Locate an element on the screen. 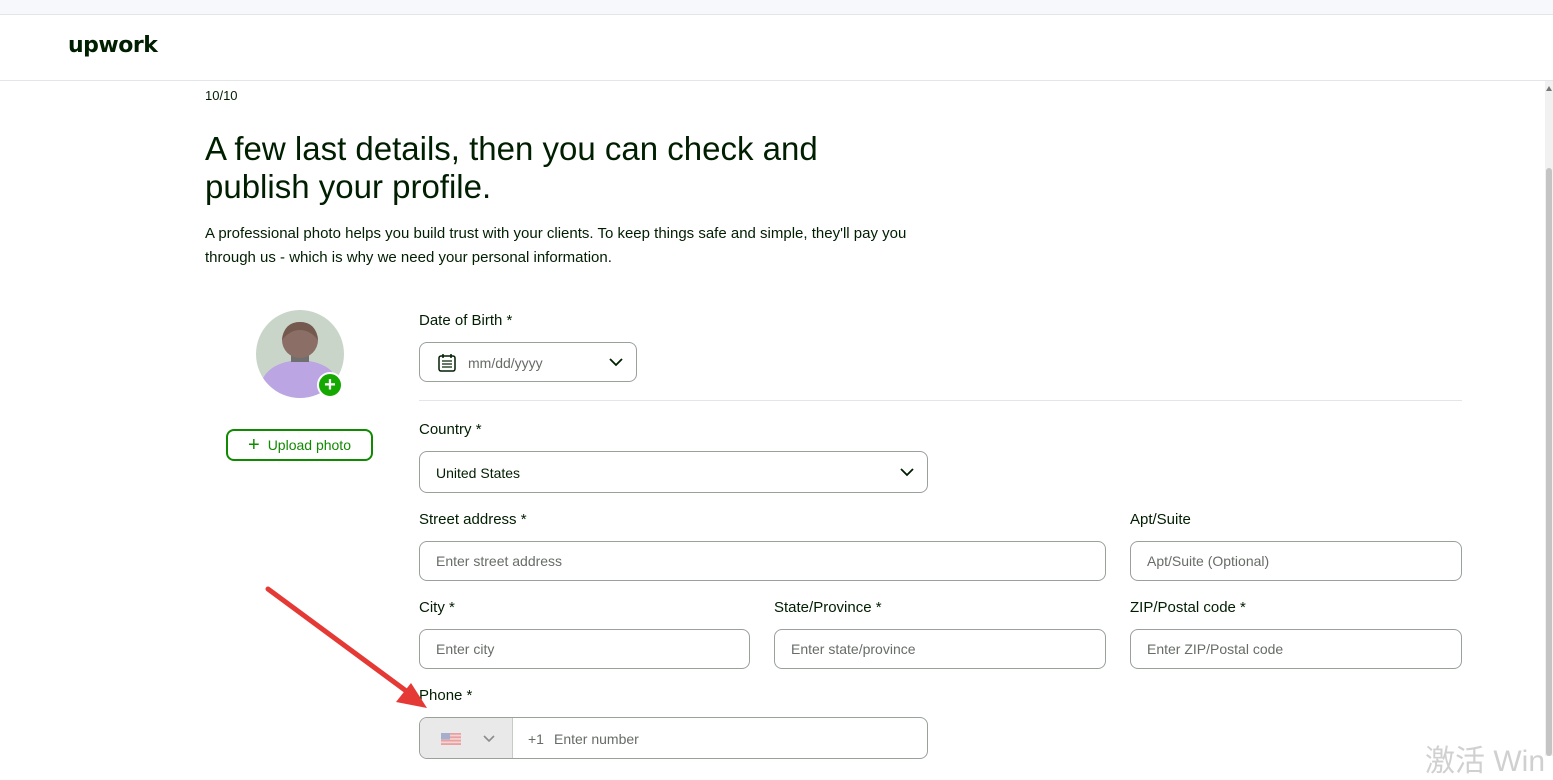  dob-picker: mm/dd/yyyy is located at coordinates (528, 362).